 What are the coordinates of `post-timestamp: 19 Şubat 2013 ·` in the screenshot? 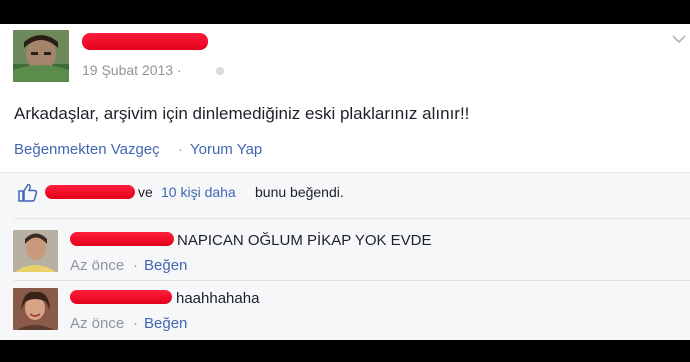 It's located at (132, 70).